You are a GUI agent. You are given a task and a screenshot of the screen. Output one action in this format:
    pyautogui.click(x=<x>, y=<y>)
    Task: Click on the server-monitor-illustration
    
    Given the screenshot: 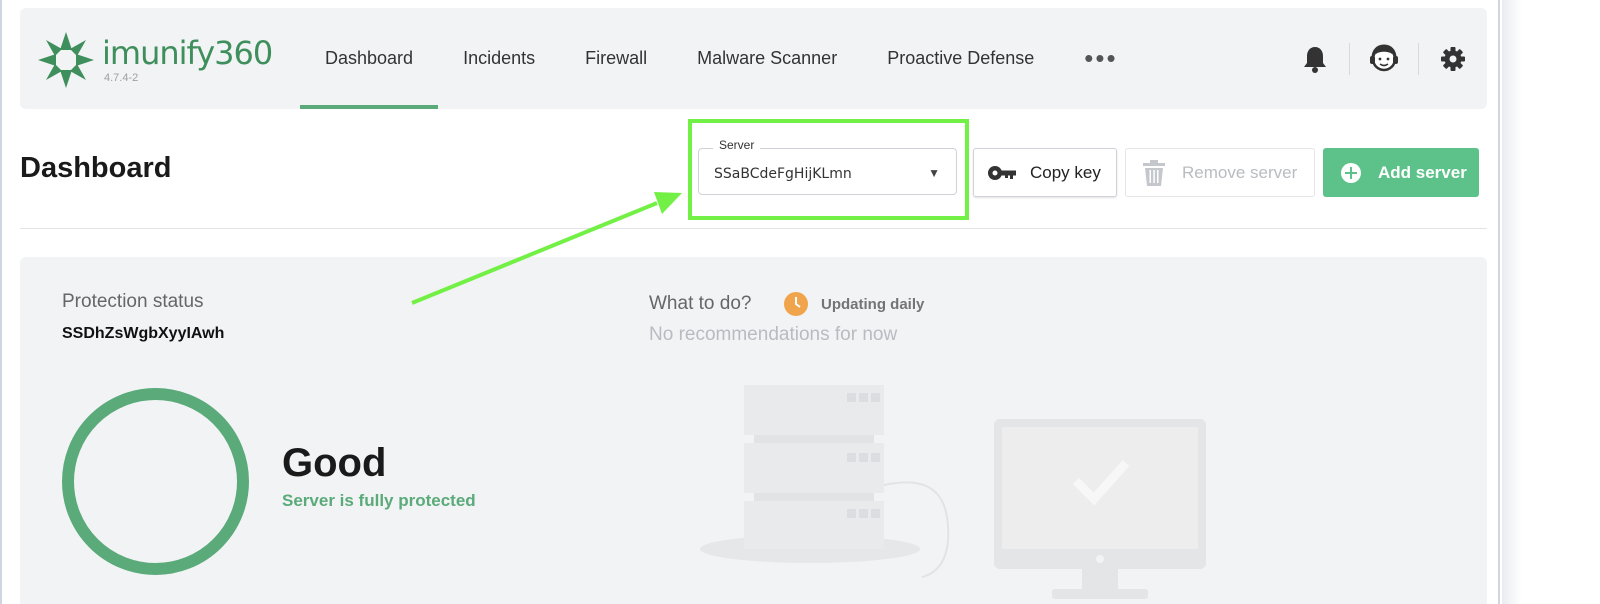 What is the action you would take?
    pyautogui.click(x=953, y=492)
    